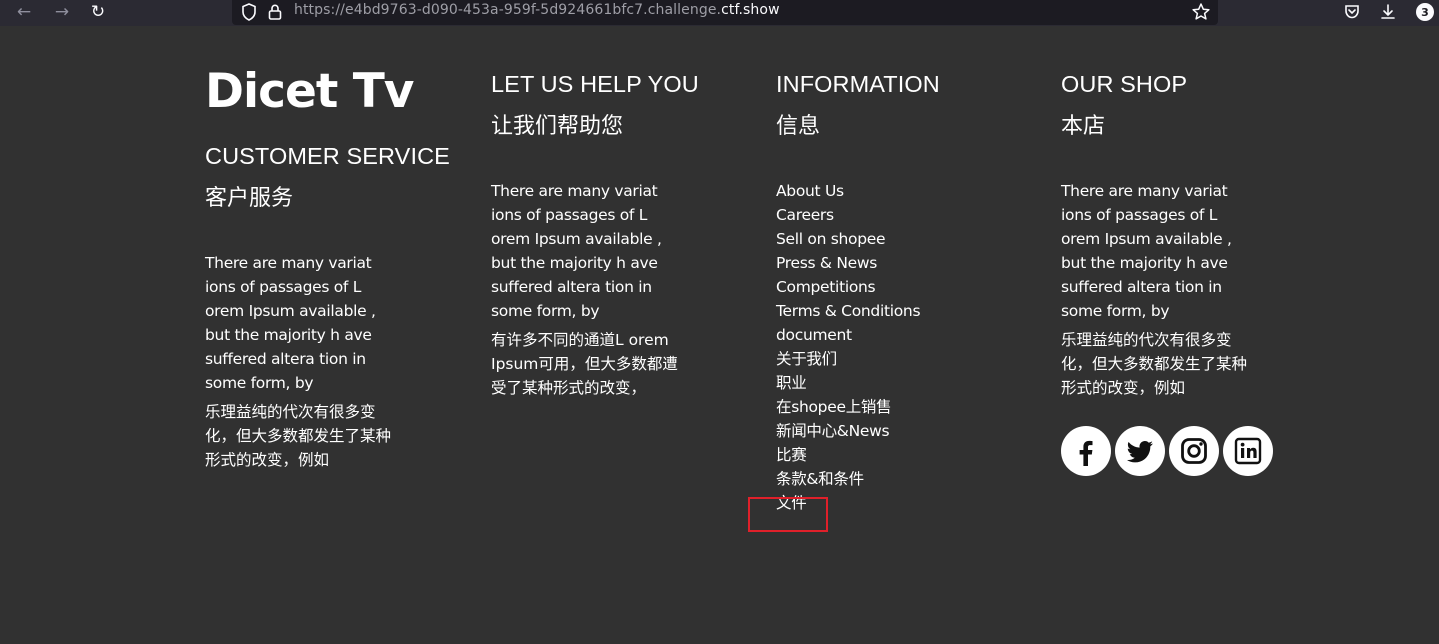 The image size is (1439, 644). Describe the element at coordinates (805, 215) in the screenshot. I see `careers-link: Careers` at that location.